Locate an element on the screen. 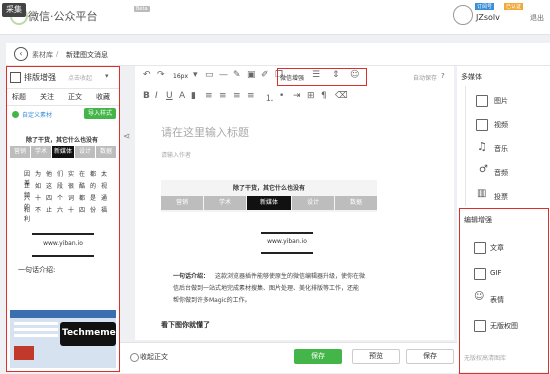  save-button: 保存 is located at coordinates (318, 356).